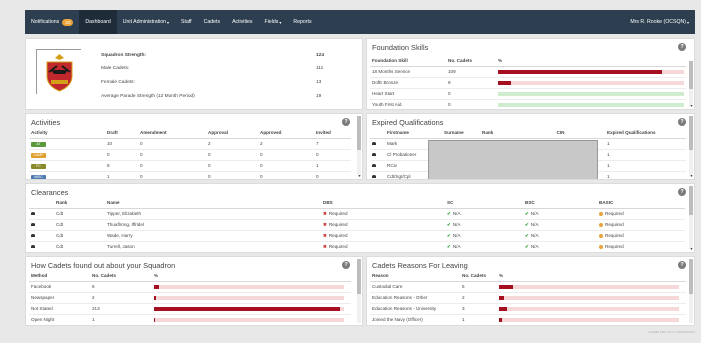  What do you see at coordinates (190, 144) in the screenshot?
I see `table-row: AT 10 0 2 2 7` at bounding box center [190, 144].